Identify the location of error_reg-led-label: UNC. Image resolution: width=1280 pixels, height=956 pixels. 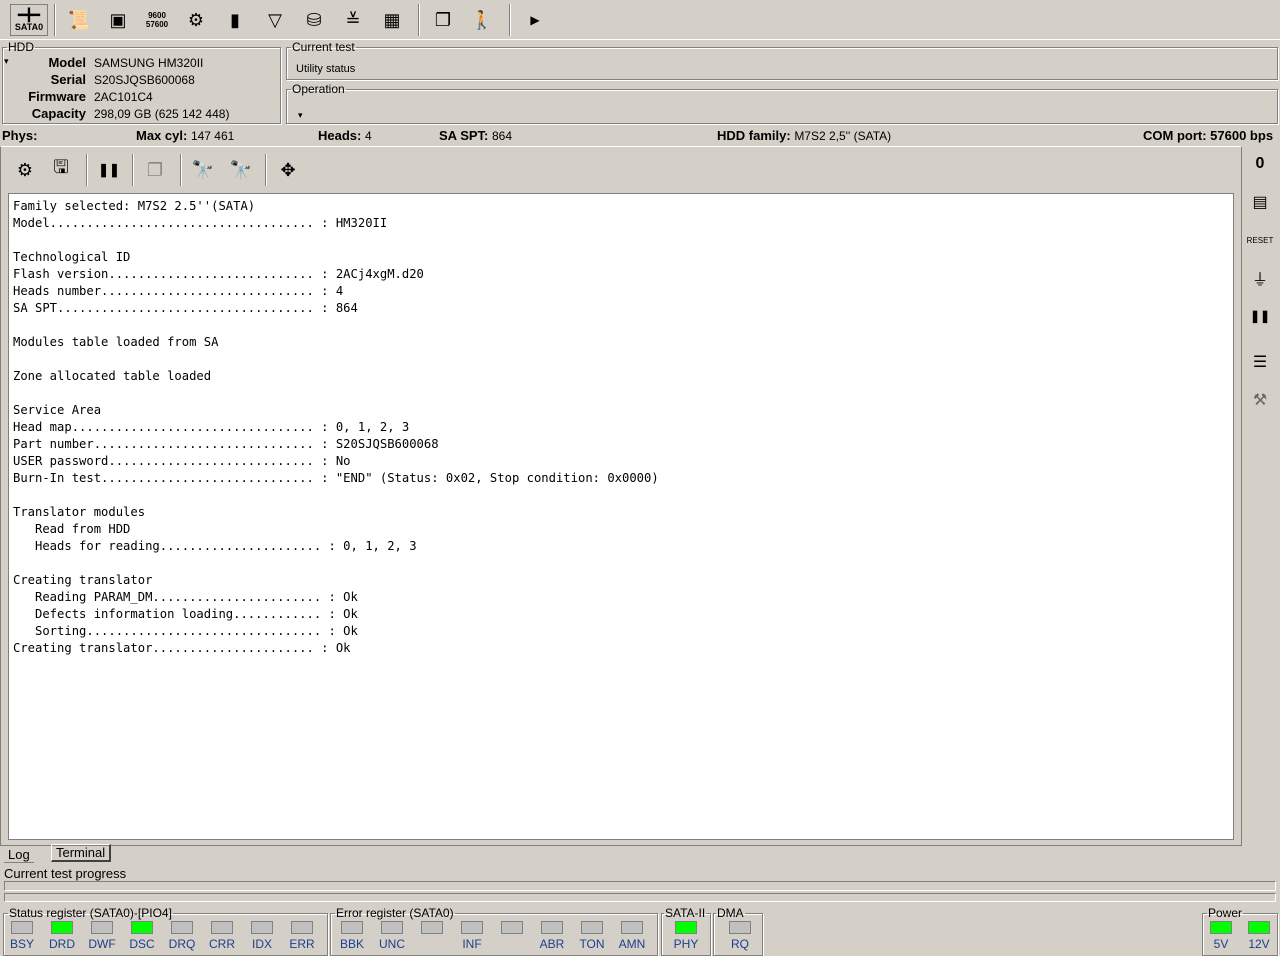
(392, 944).